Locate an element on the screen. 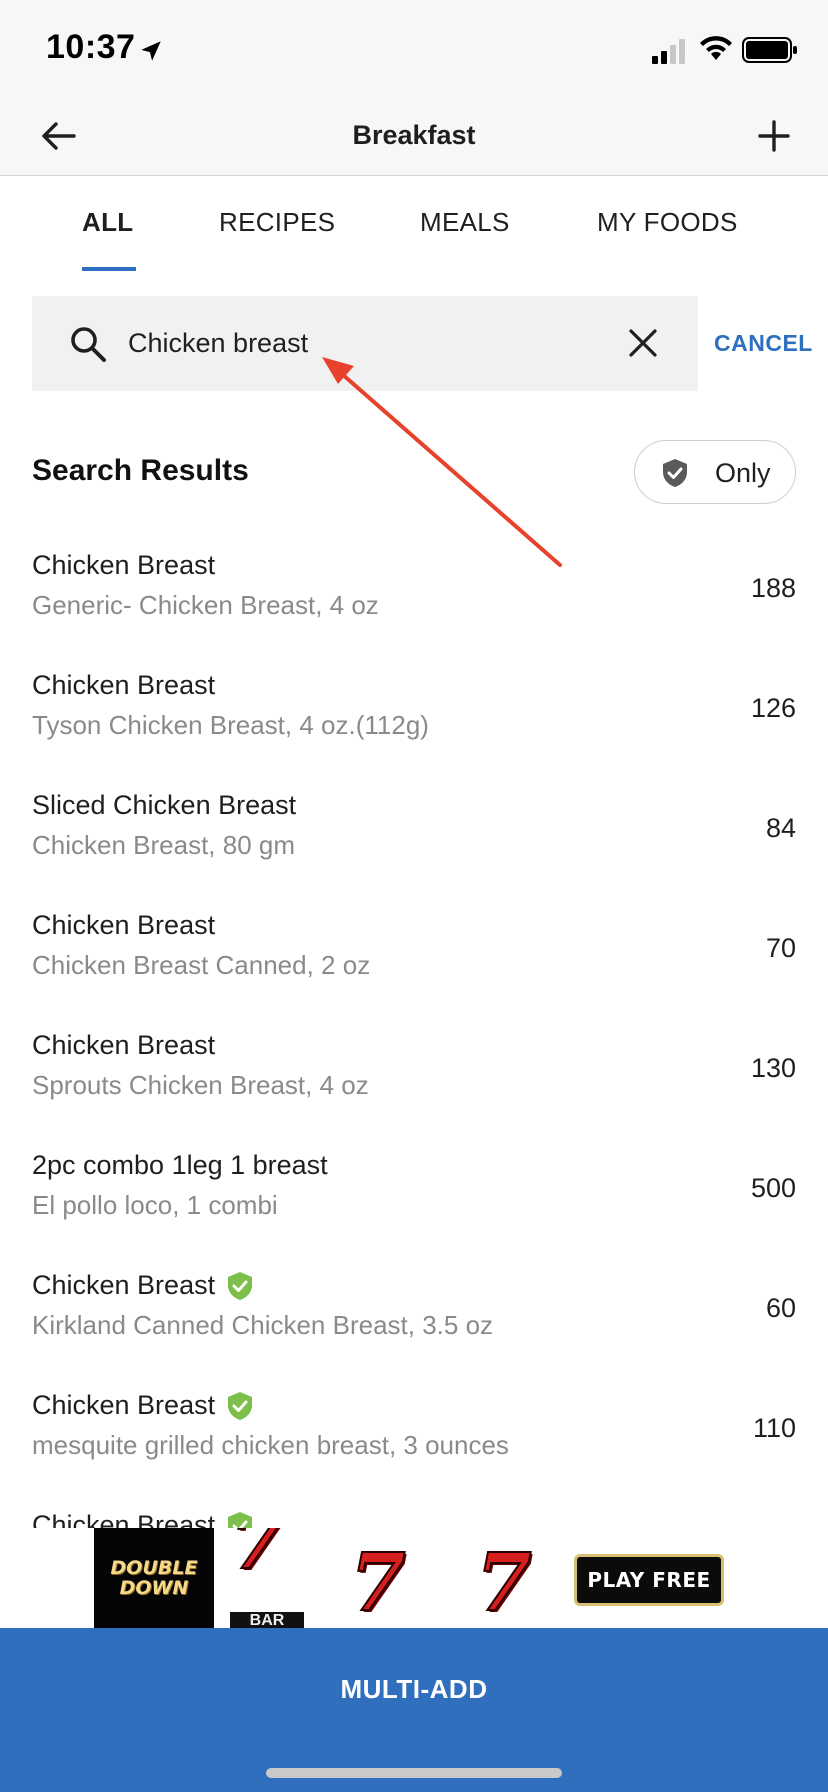 The width and height of the screenshot is (828, 1792). search-icon is located at coordinates (88, 344).